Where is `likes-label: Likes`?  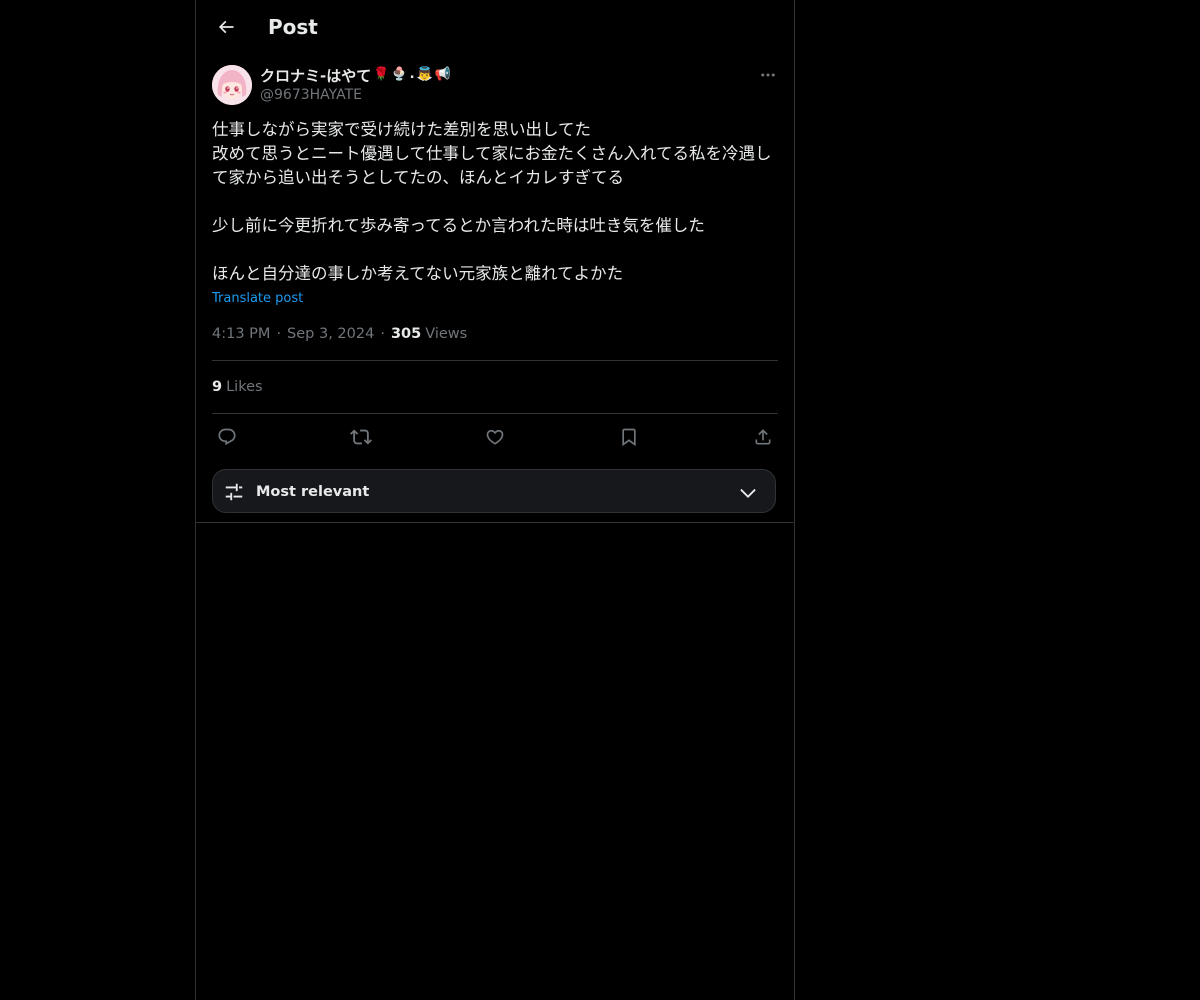
likes-label: Likes is located at coordinates (244, 387).